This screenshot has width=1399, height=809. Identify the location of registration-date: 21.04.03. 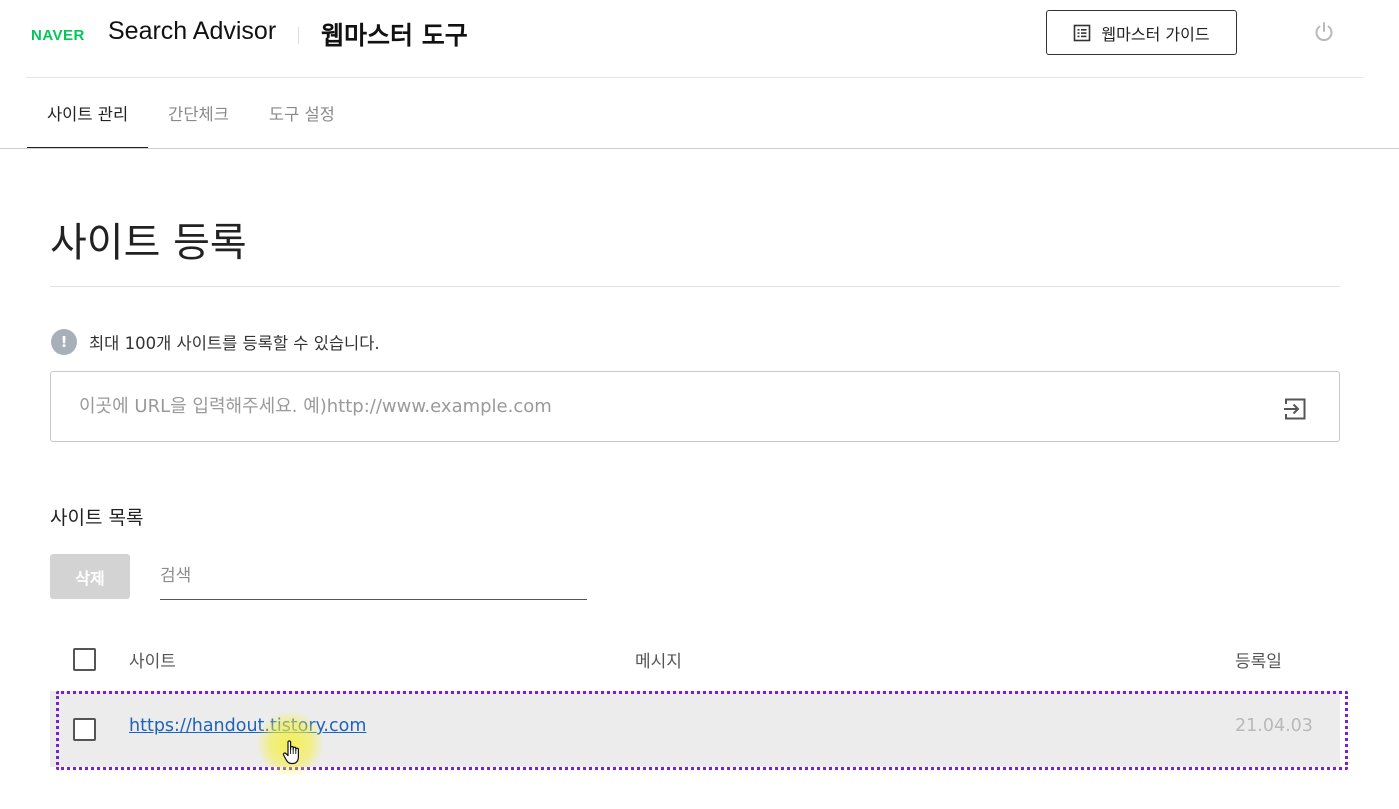
(1274, 726).